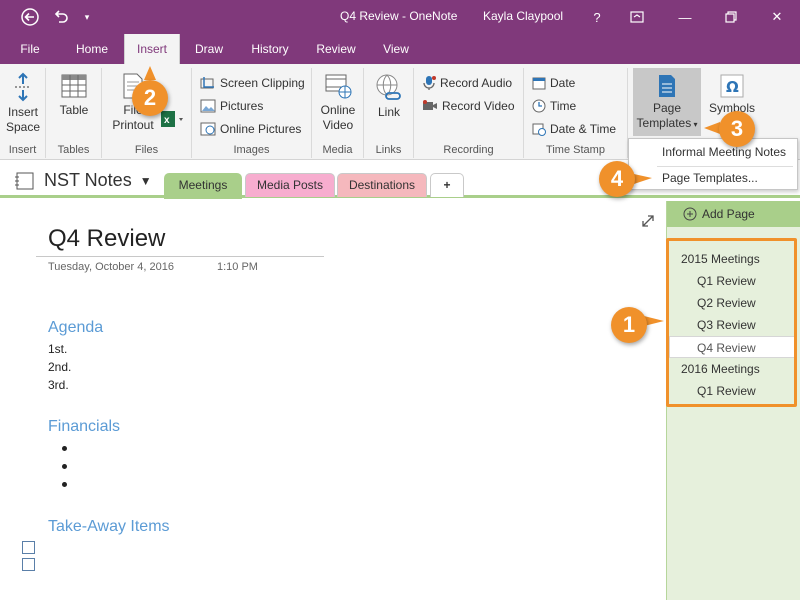 This screenshot has width=800, height=600. Describe the element at coordinates (150, 98) in the screenshot. I see `callout-2: 2` at that location.